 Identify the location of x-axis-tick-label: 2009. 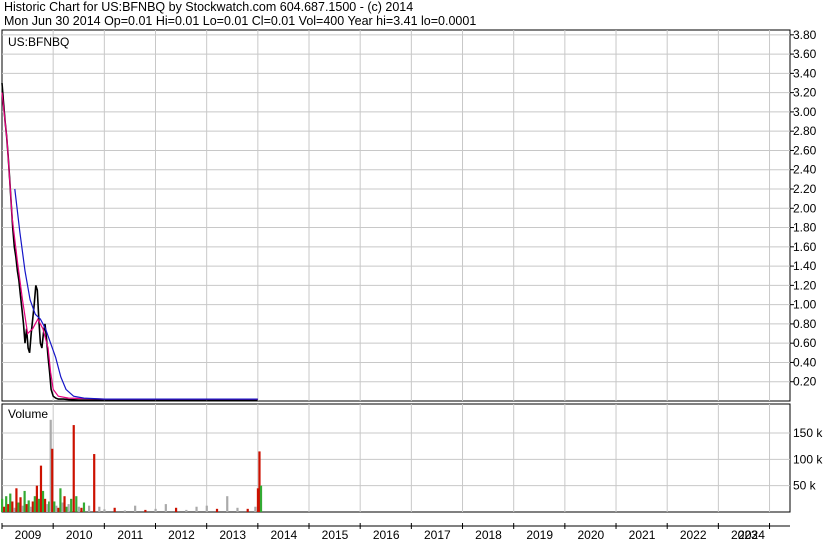
(28, 535).